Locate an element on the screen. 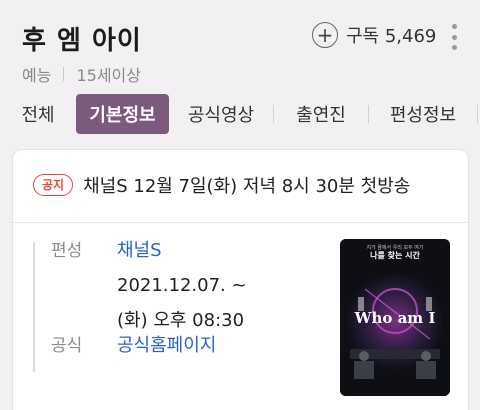 Image resolution: width=480 pixels, height=410 pixels. poster-title: Who am I is located at coordinates (395, 318).